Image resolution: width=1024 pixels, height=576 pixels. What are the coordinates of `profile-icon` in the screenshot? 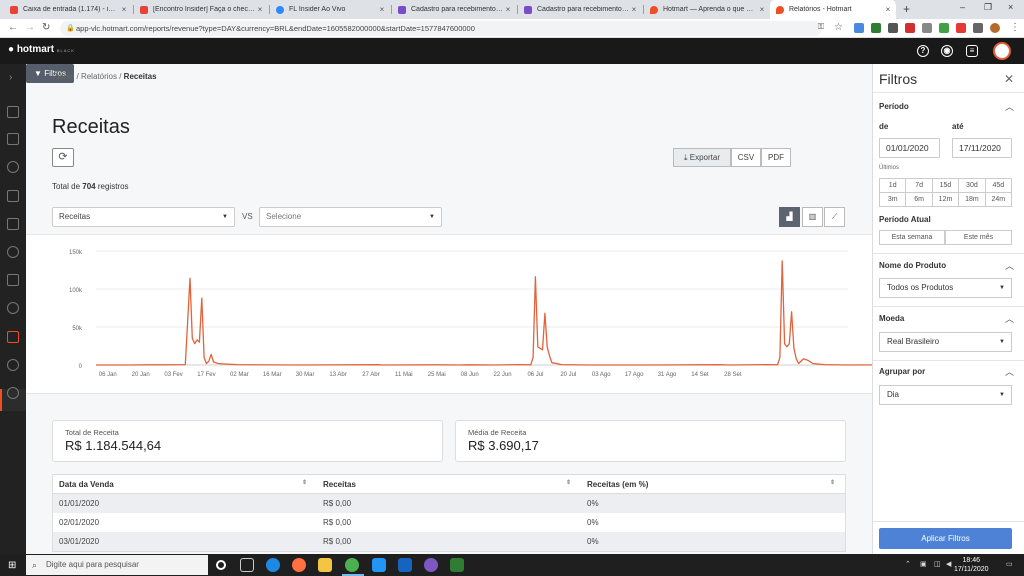 It's located at (995, 28).